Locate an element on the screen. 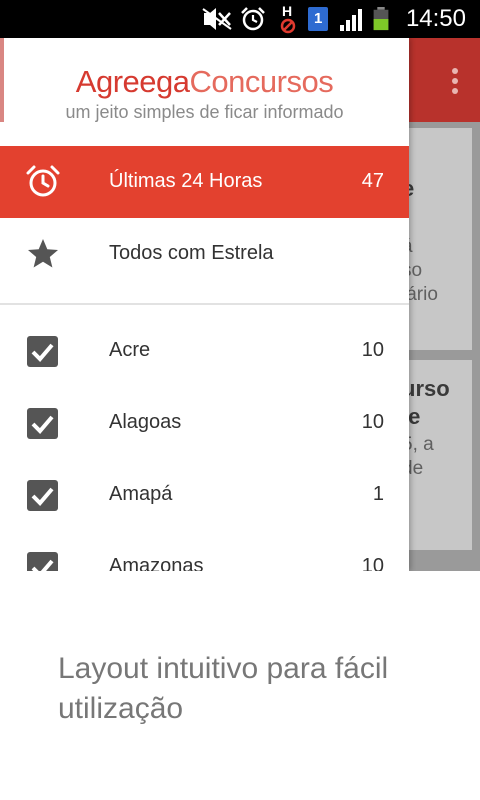 The image size is (480, 800). category-item-acre: Acre 10 is located at coordinates (204, 351).